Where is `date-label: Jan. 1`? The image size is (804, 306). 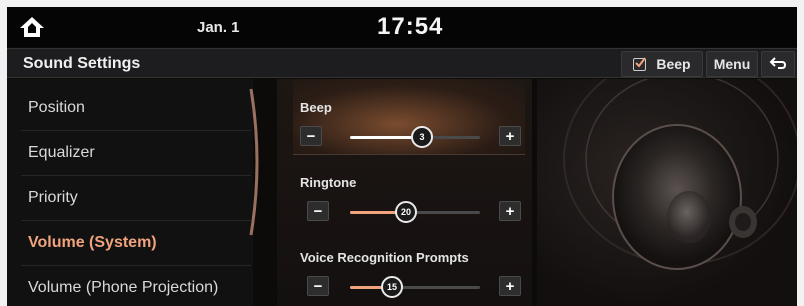
date-label: Jan. 1 is located at coordinates (218, 27).